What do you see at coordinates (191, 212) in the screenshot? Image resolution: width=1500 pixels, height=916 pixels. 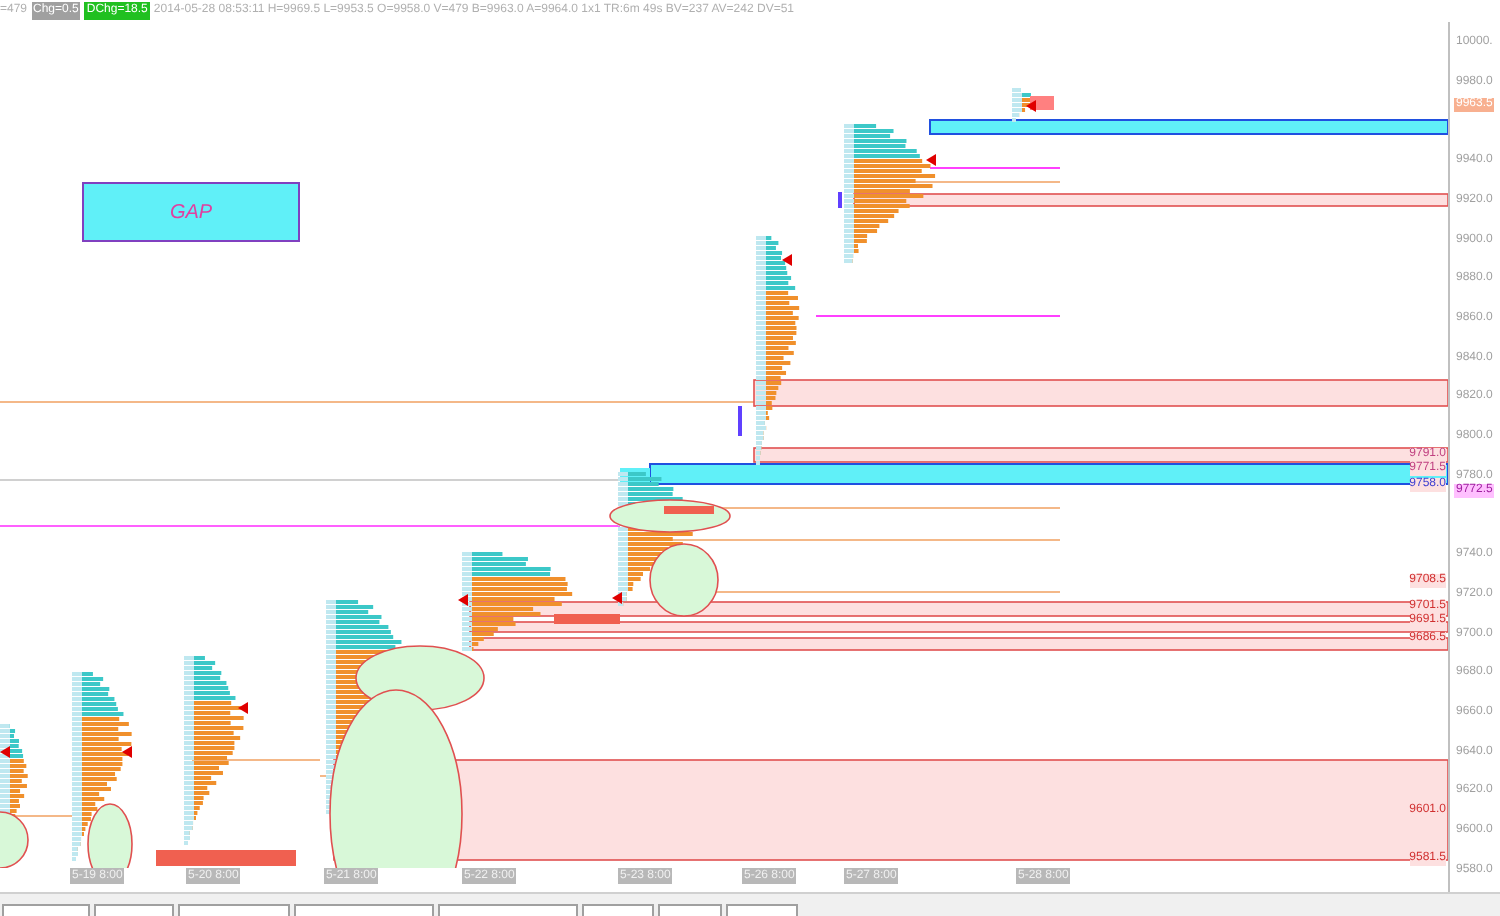 I see `gap-annotation: GAP` at bounding box center [191, 212].